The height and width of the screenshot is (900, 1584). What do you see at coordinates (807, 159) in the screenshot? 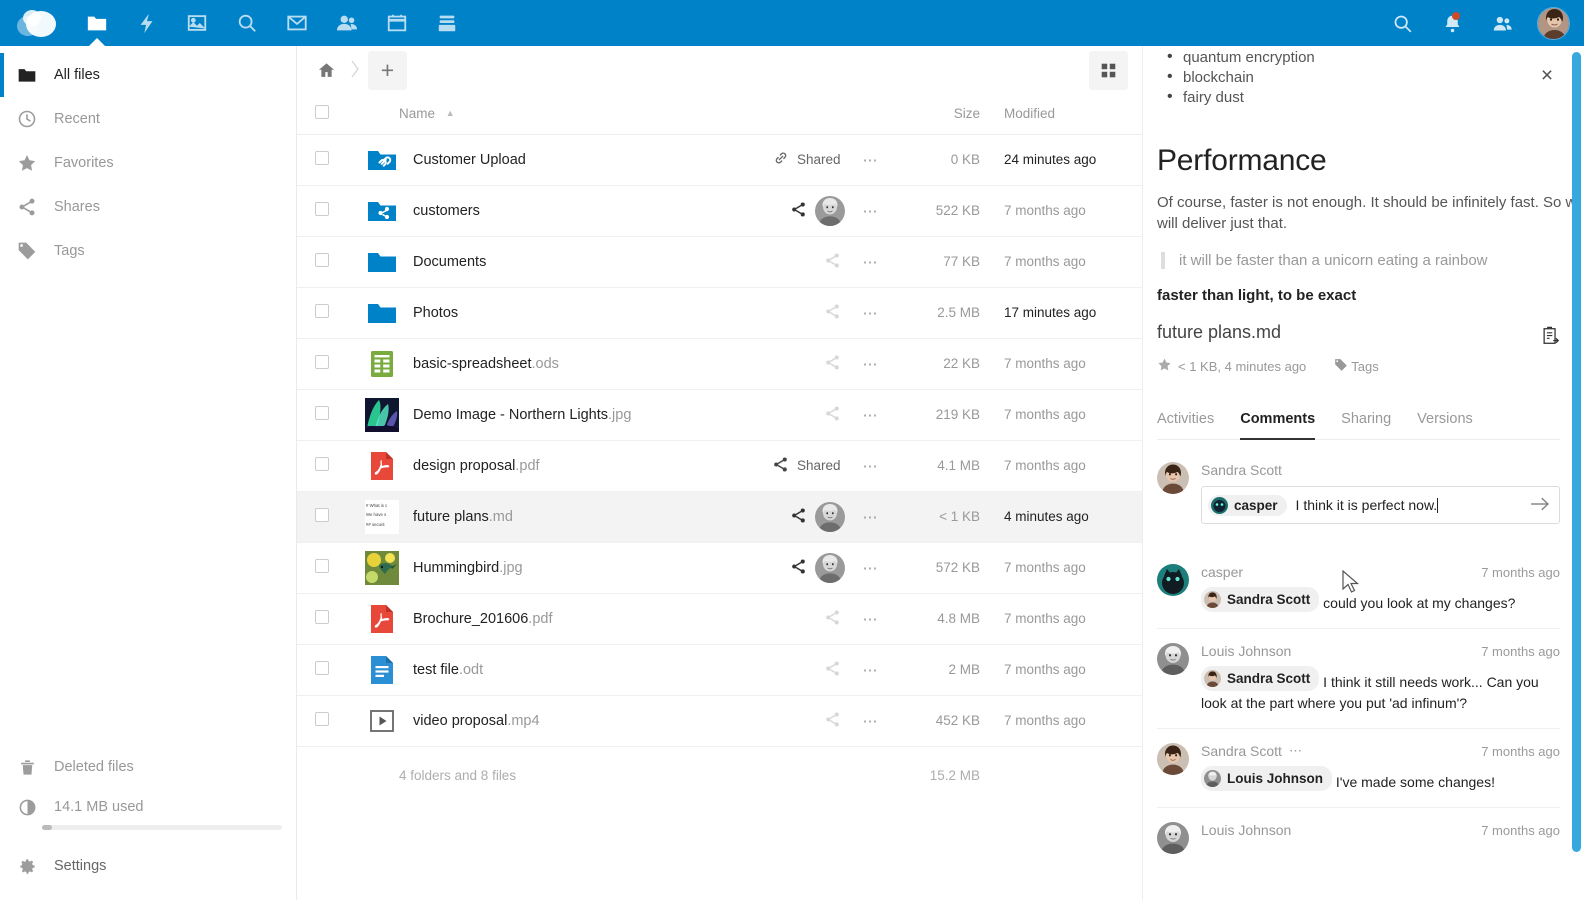
I see `share-link-button: Shared` at bounding box center [807, 159].